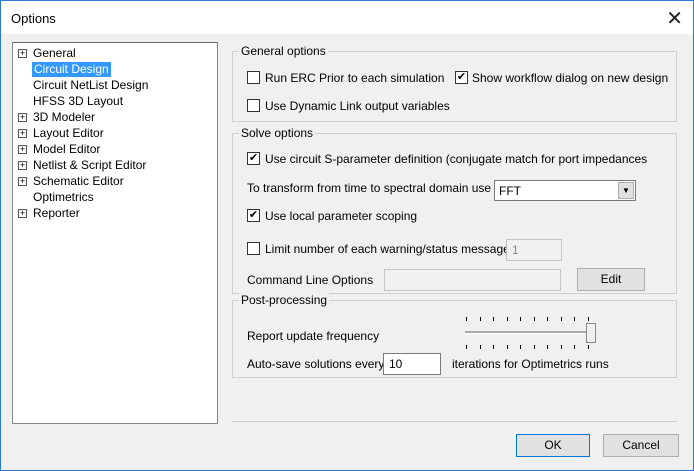 The width and height of the screenshot is (694, 471). I want to click on divider, so click(454, 421).